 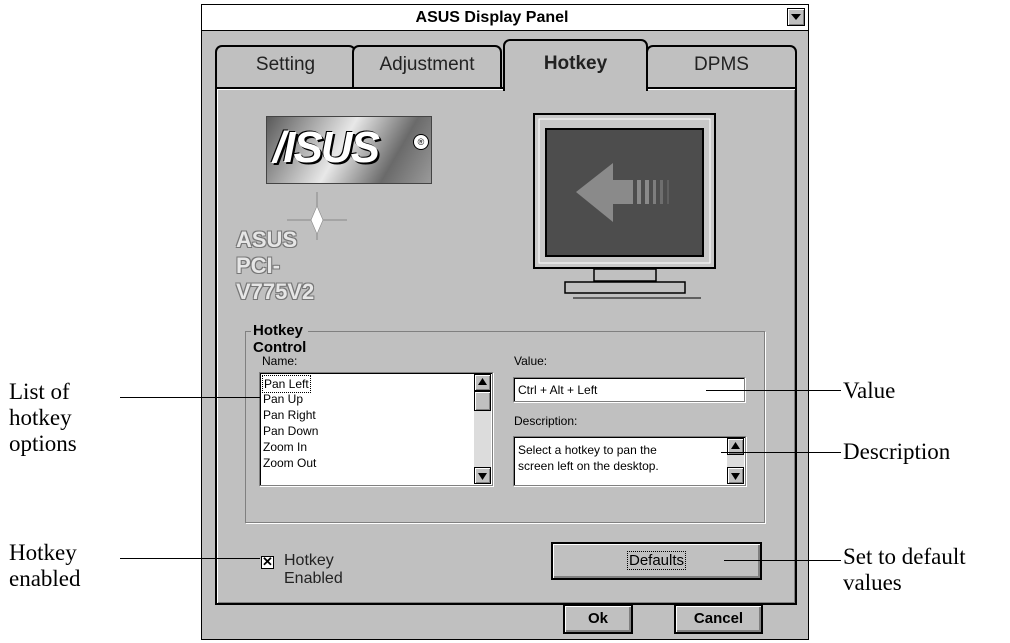 What do you see at coordinates (587, 450) in the screenshot?
I see `description-line: Select a hotkey to pan the` at bounding box center [587, 450].